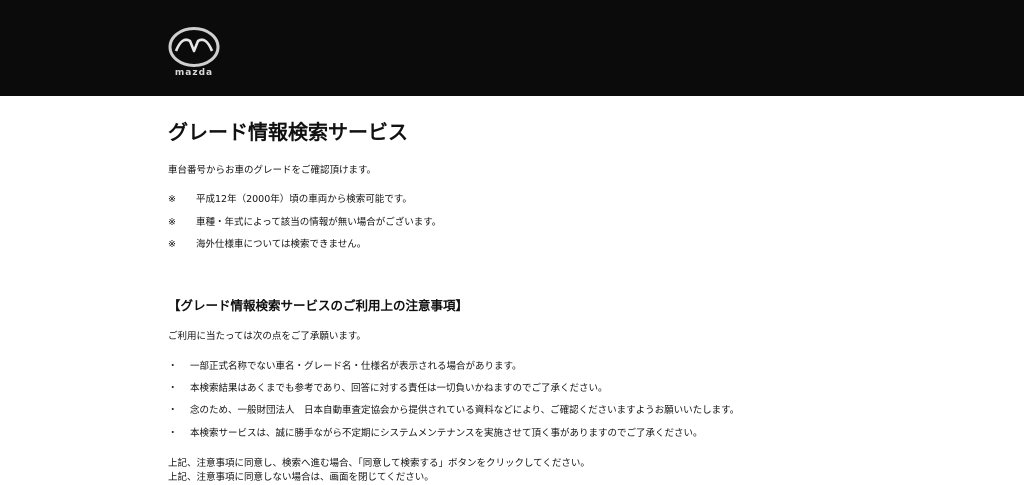  What do you see at coordinates (272, 170) in the screenshot?
I see `intro-text: 車台番号からお車のグレードをご確認頂けます。` at bounding box center [272, 170].